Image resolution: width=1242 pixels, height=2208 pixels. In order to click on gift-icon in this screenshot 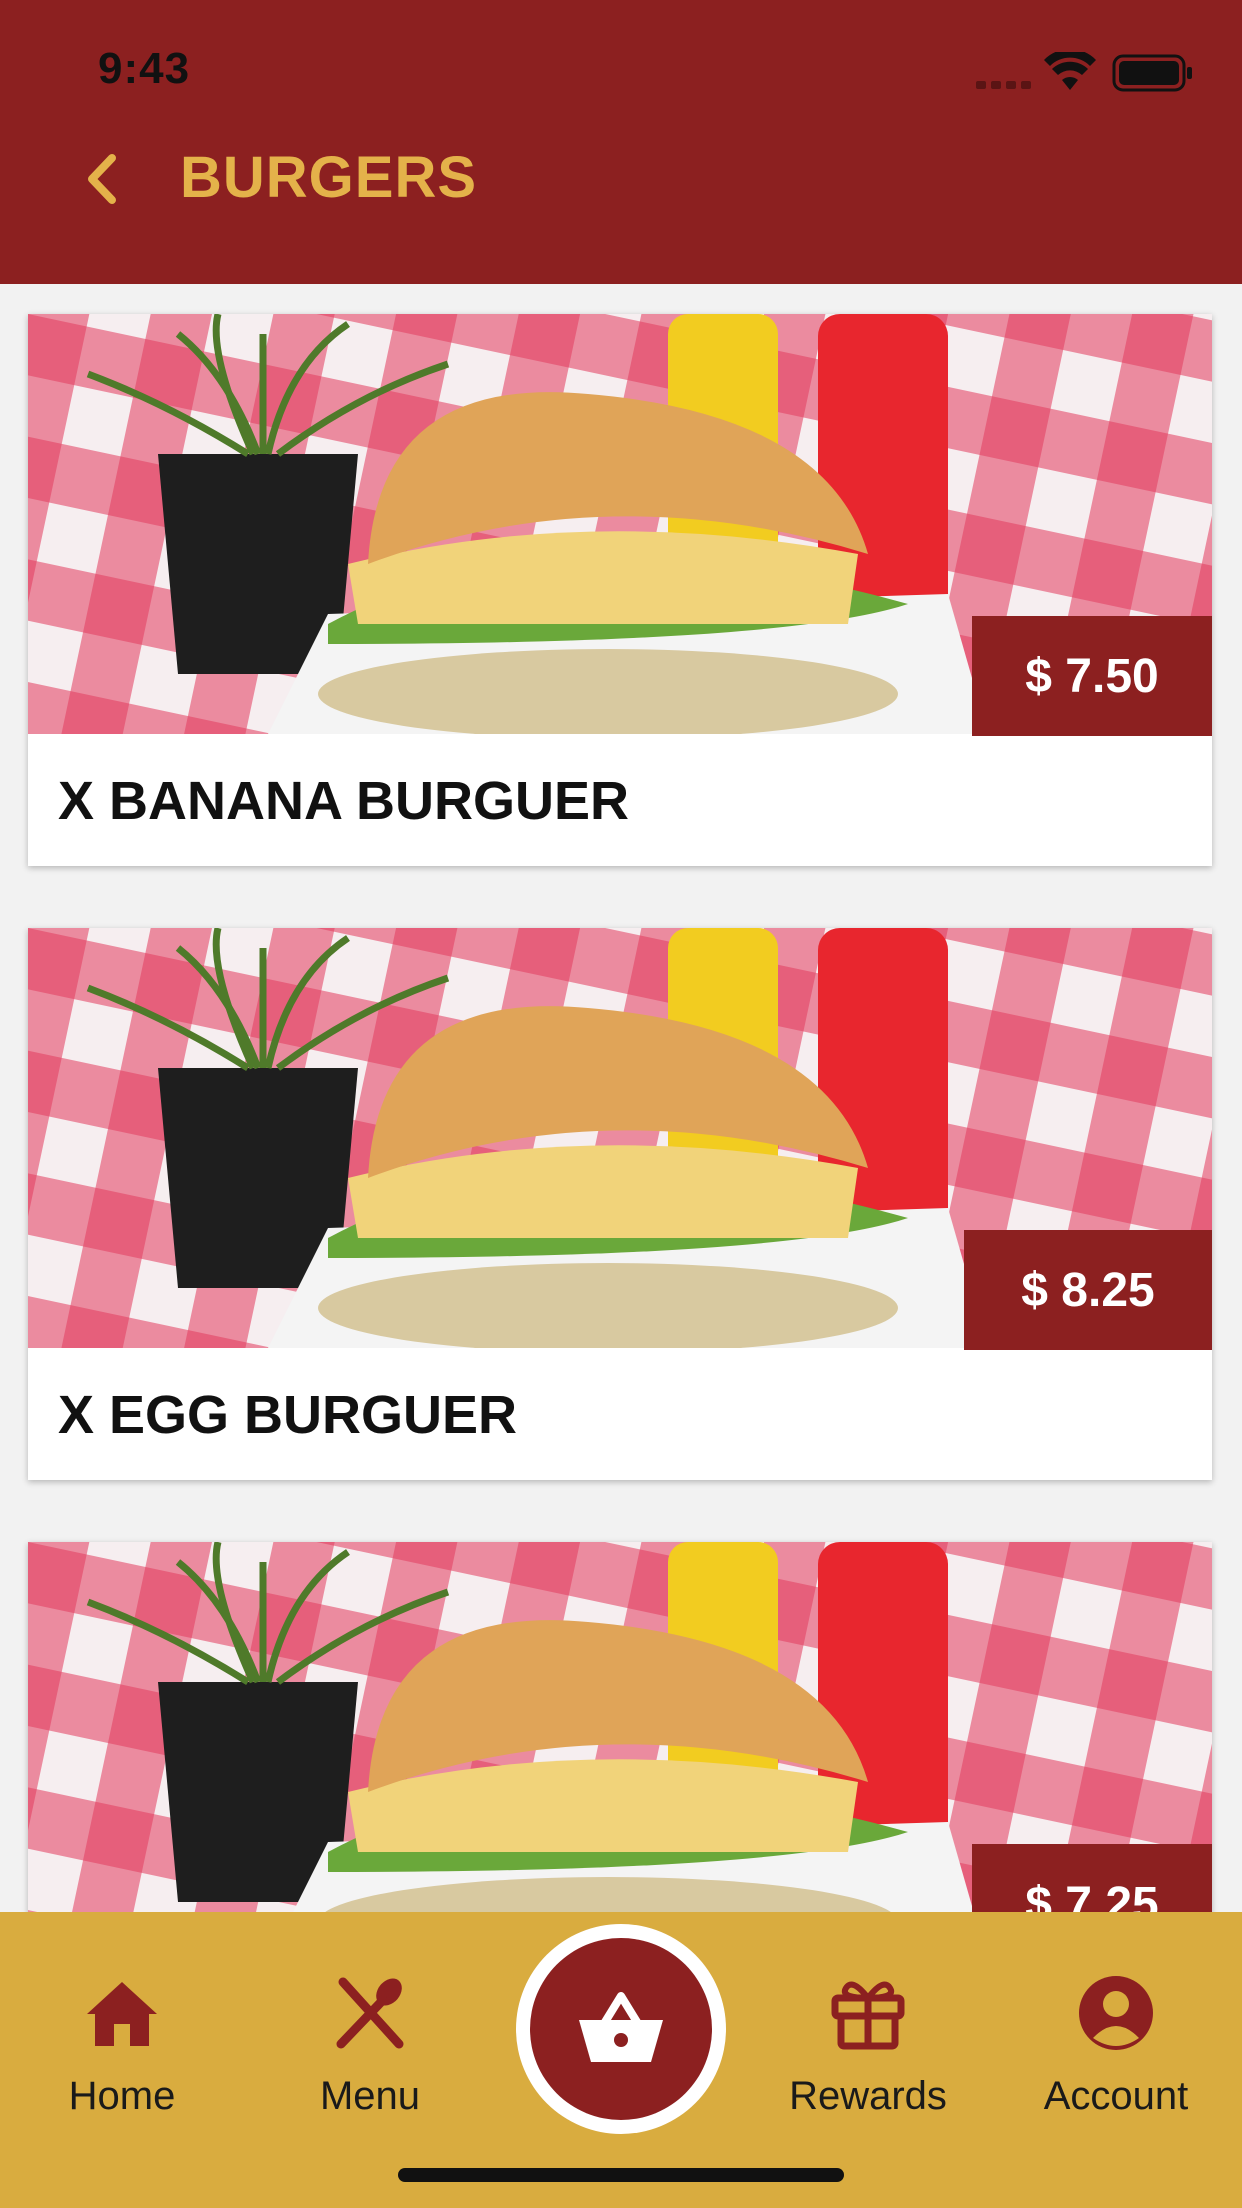, I will do `click(868, 2015)`.